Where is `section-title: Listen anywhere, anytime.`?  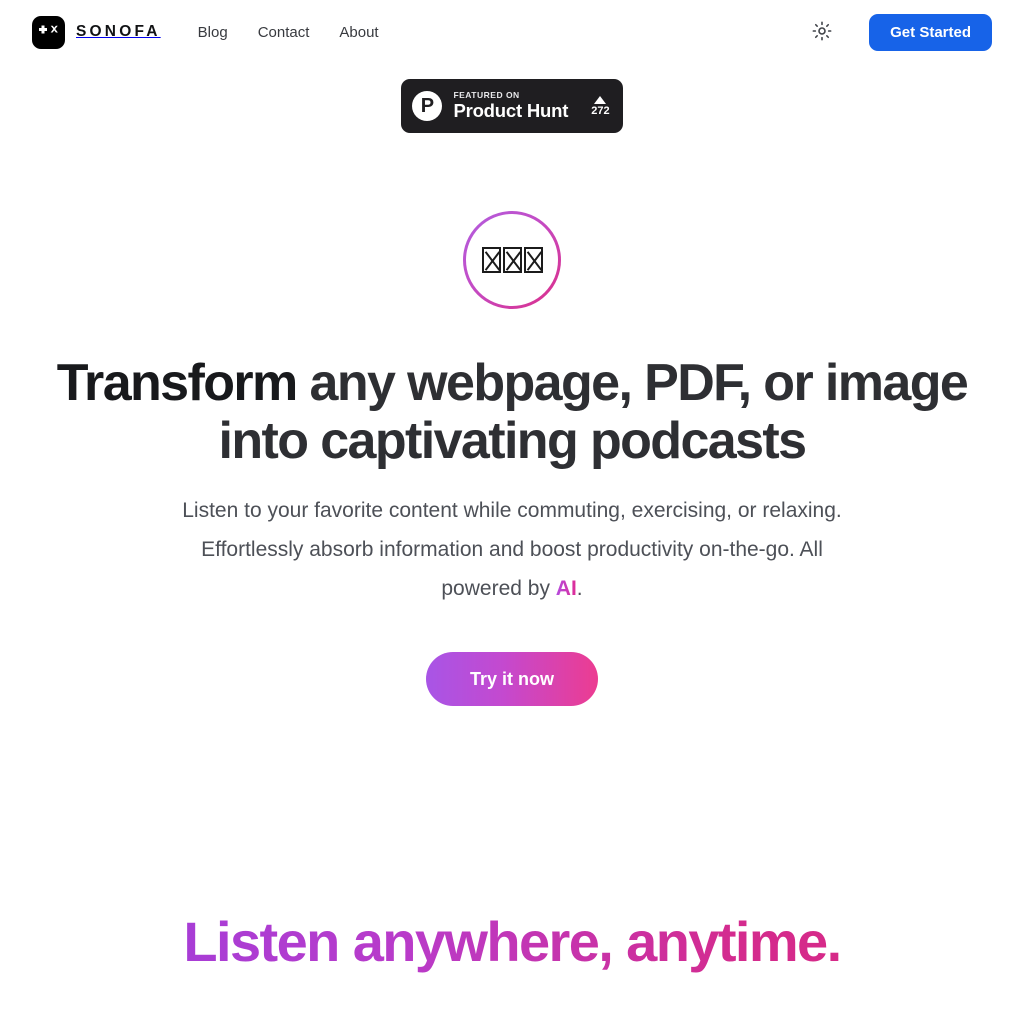
section-title: Listen anywhere, anytime. is located at coordinates (512, 942).